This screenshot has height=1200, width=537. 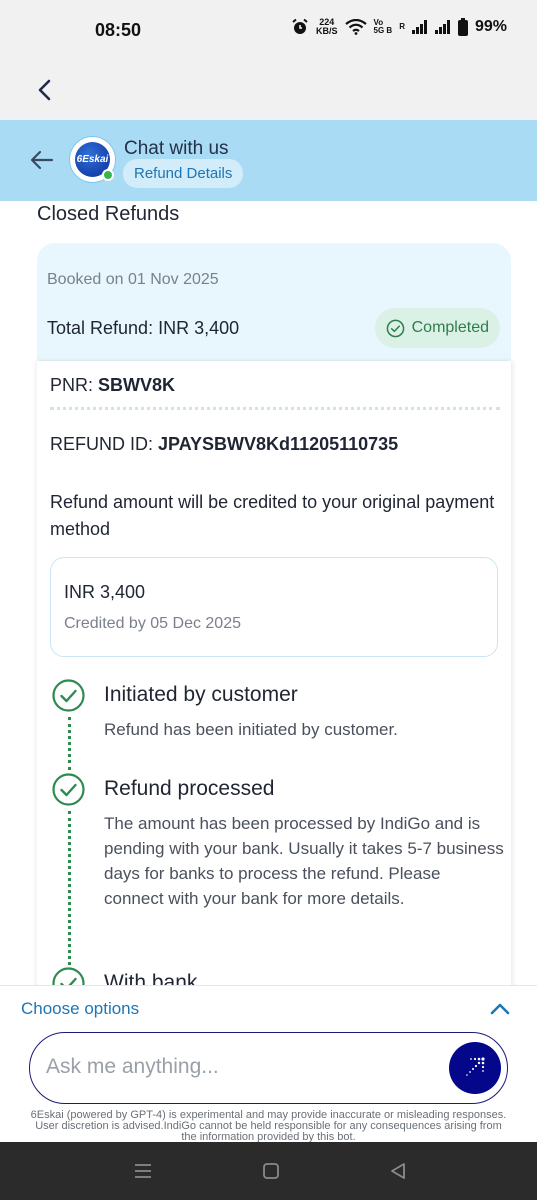 What do you see at coordinates (143, 328) in the screenshot?
I see `total-refund-text: Total Refund: INR 3,400` at bounding box center [143, 328].